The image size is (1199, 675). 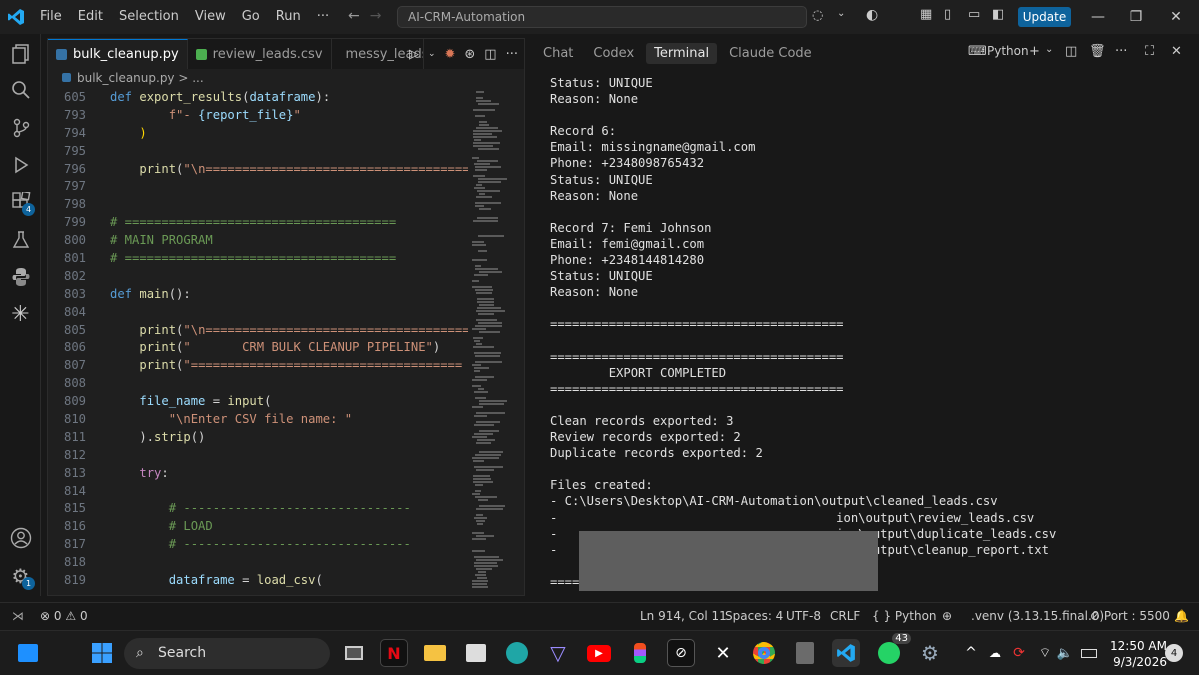 I want to click on tab-review-leads: review_leads.csv, so click(x=260, y=54).